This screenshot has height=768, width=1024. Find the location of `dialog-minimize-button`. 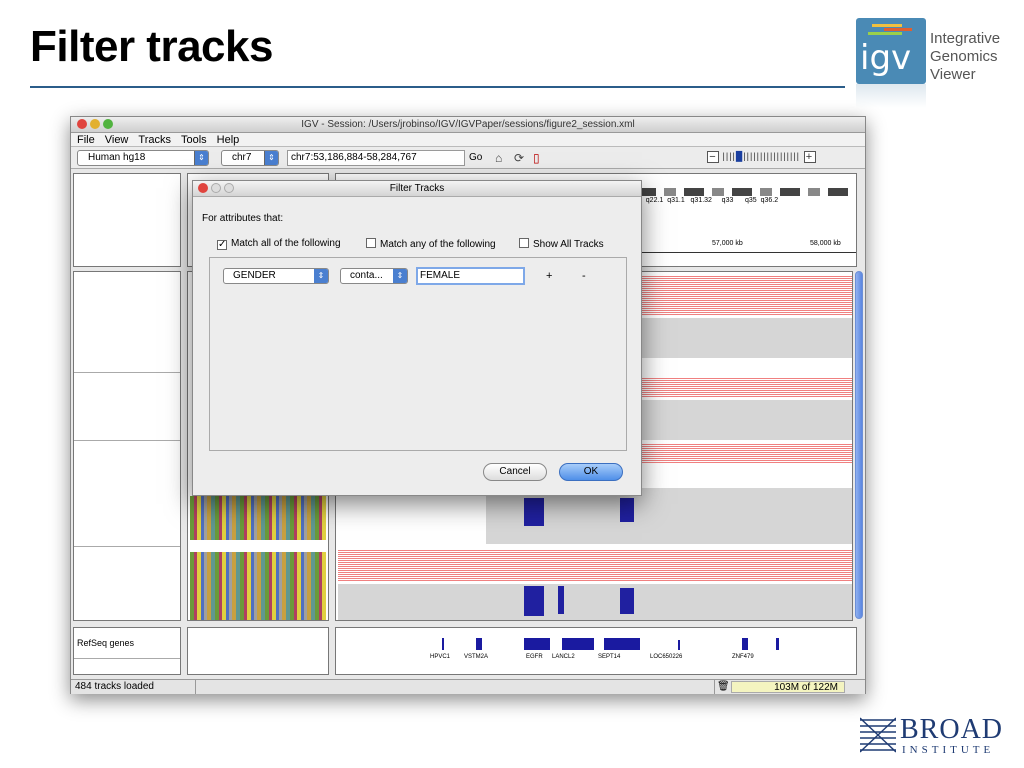

dialog-minimize-button is located at coordinates (216, 188).